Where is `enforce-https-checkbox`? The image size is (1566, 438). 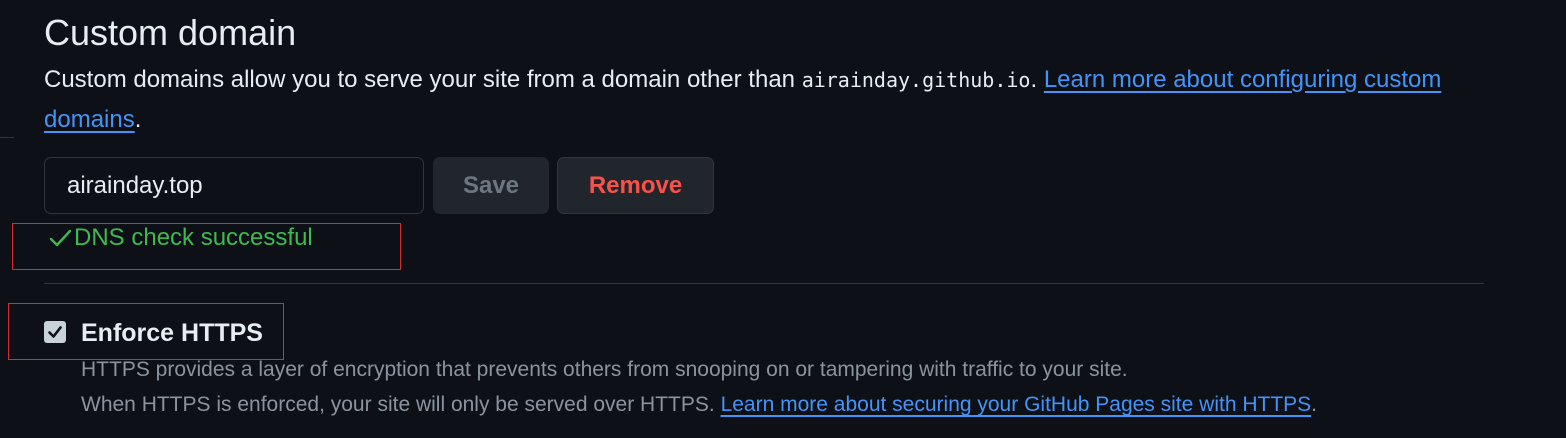
enforce-https-checkbox is located at coordinates (55, 332).